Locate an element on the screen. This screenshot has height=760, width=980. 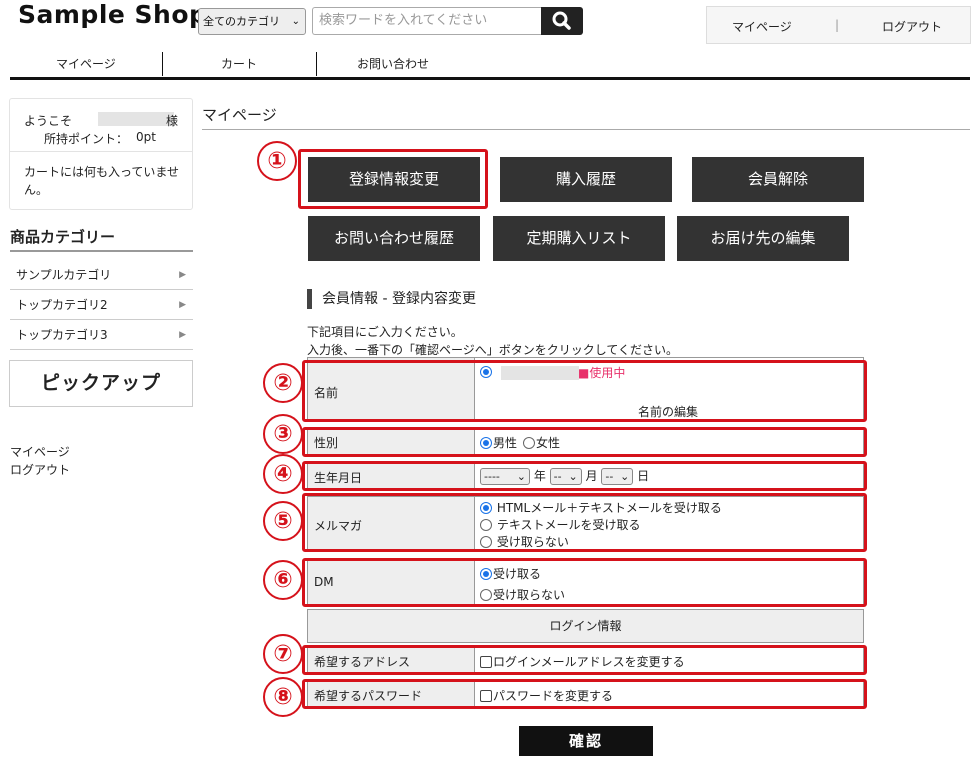
category-label: サンプルカテゴリ is located at coordinates (64, 275).